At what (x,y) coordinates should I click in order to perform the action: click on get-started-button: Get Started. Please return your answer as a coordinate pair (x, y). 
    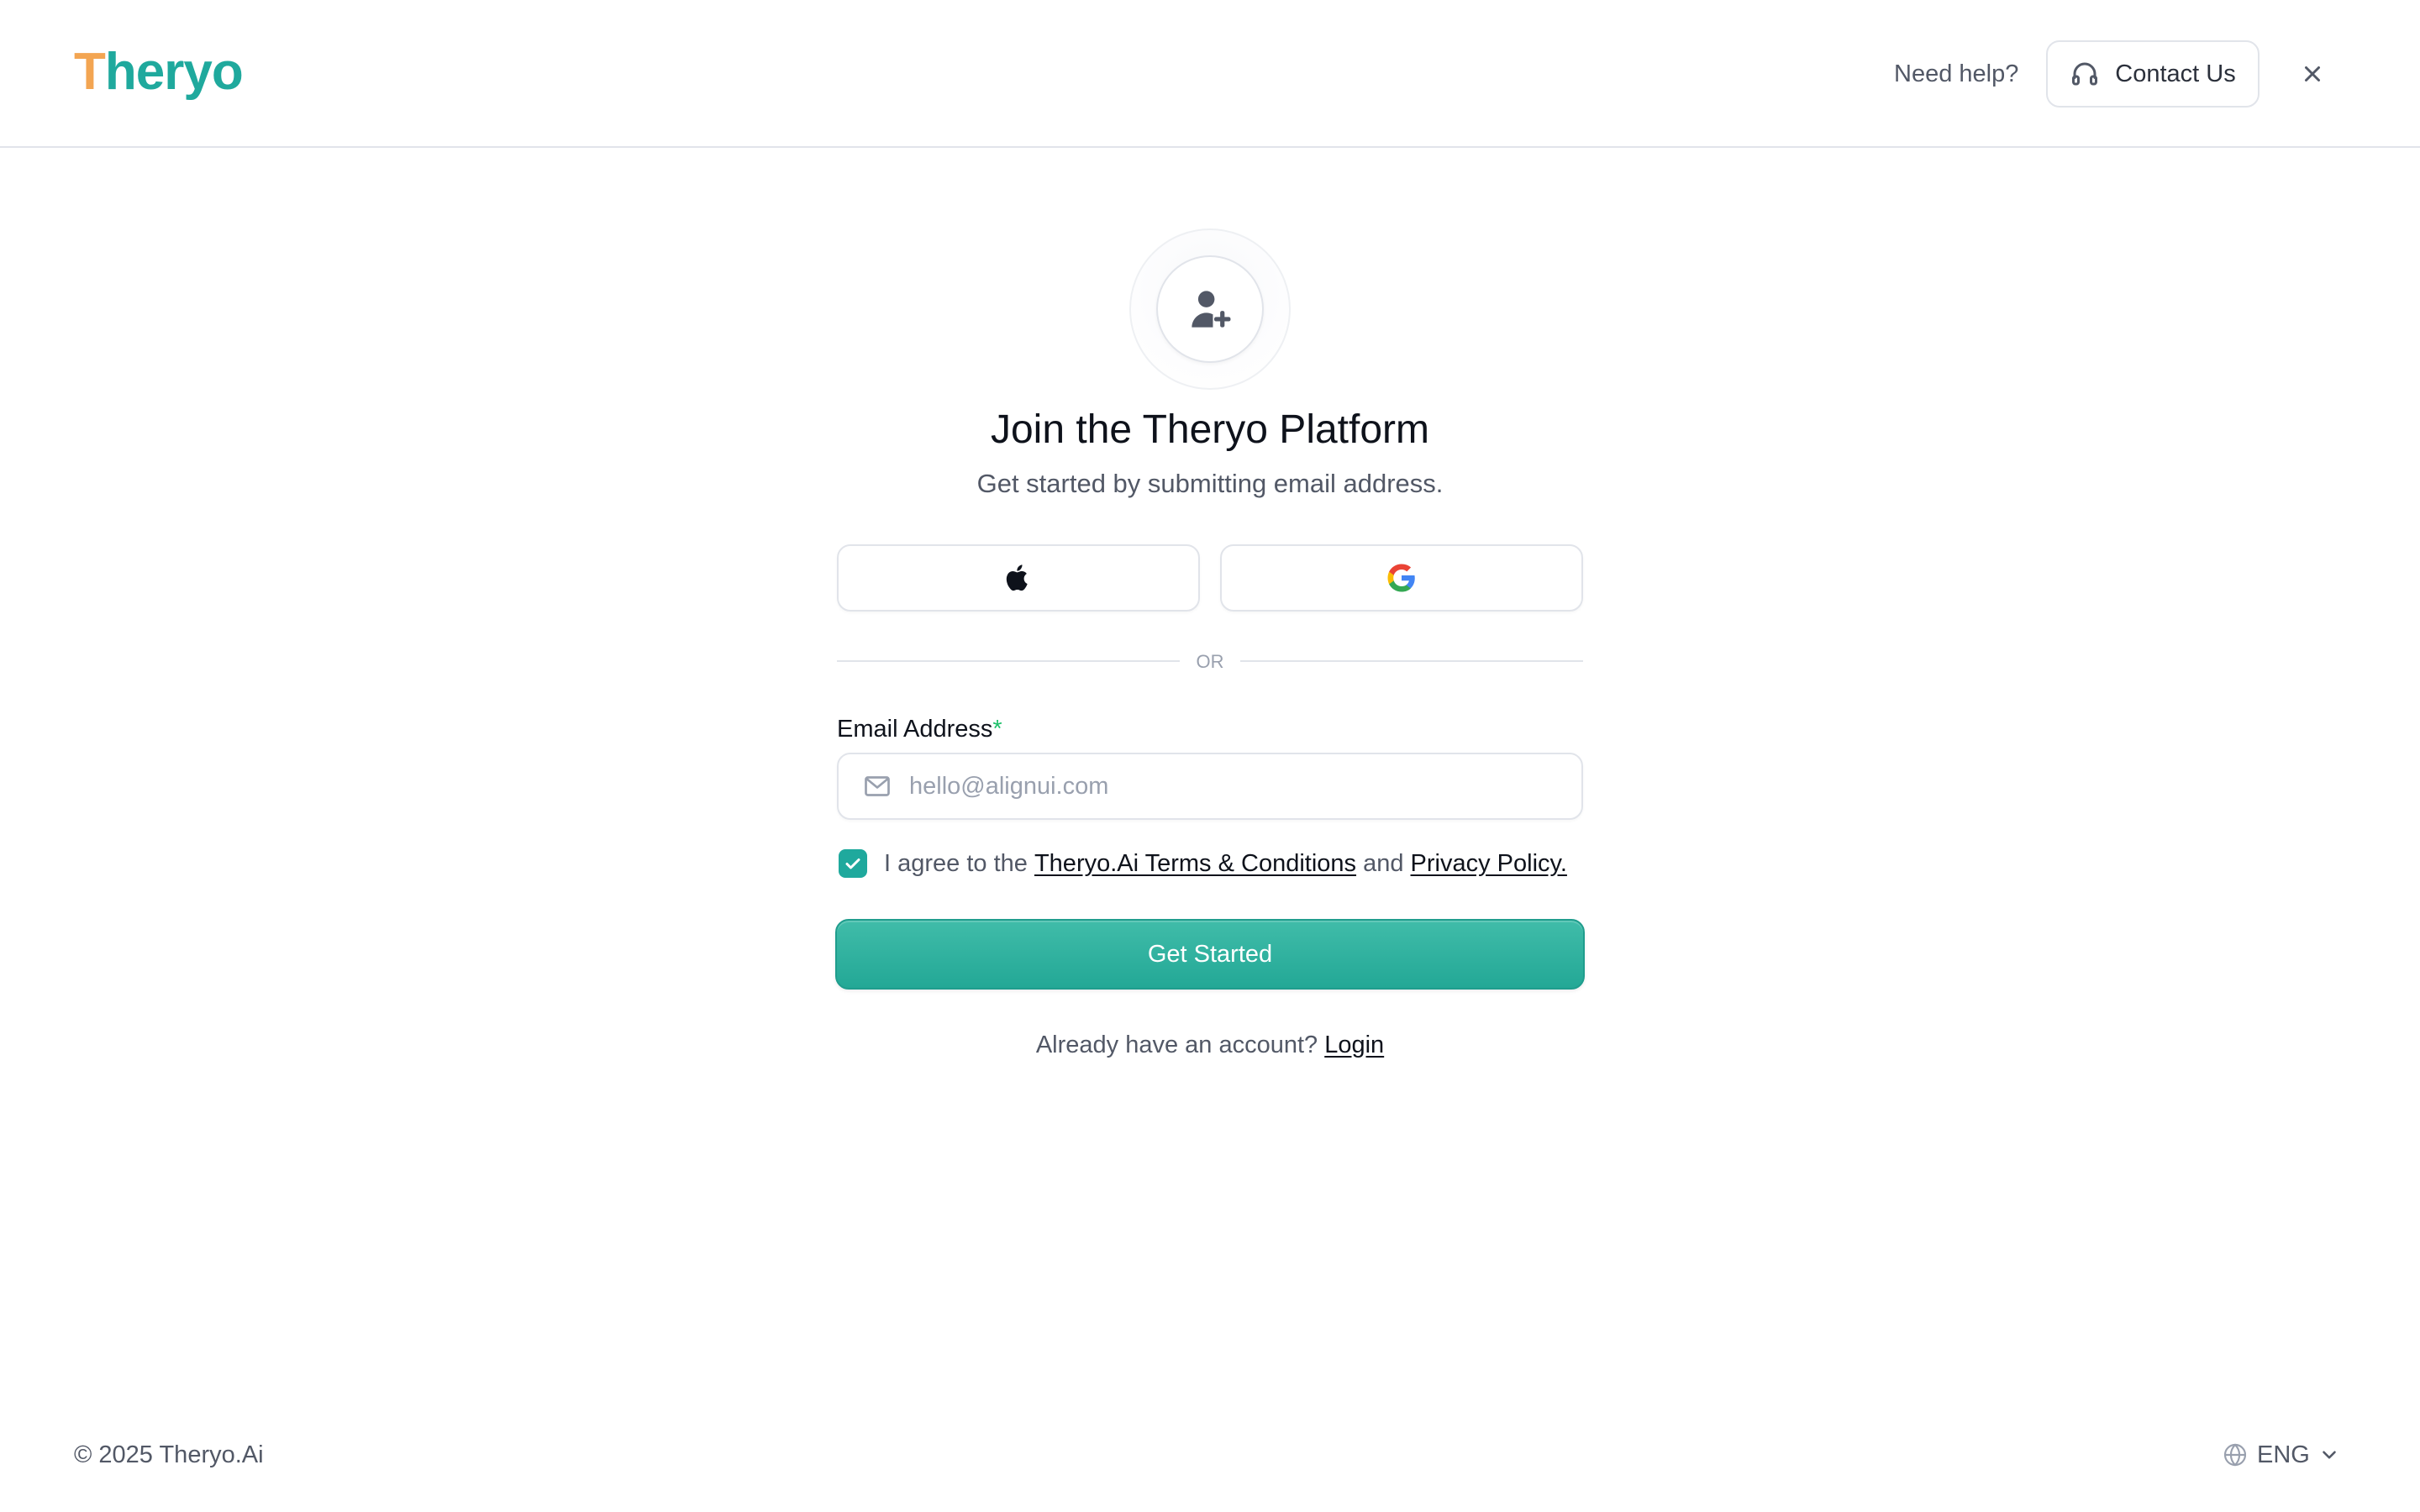
    Looking at the image, I should click on (1210, 954).